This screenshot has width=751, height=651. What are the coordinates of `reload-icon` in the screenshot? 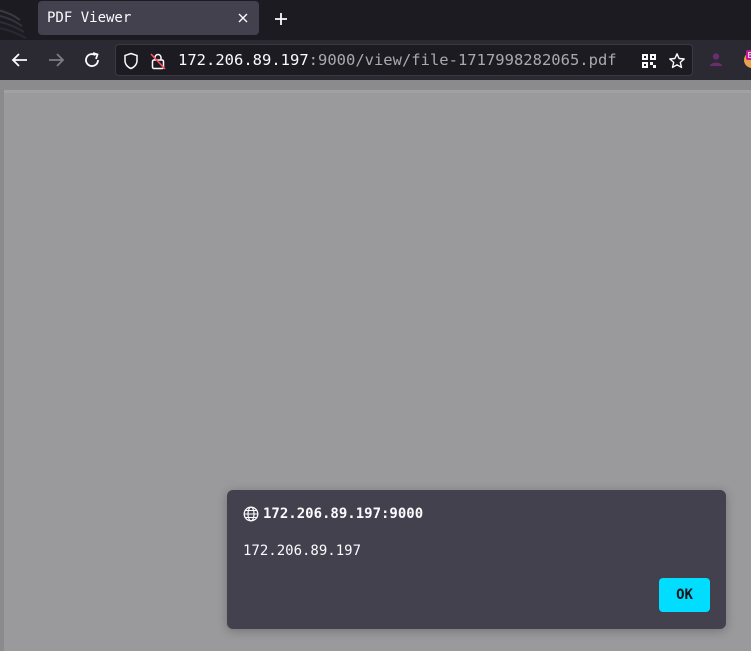 It's located at (92, 59).